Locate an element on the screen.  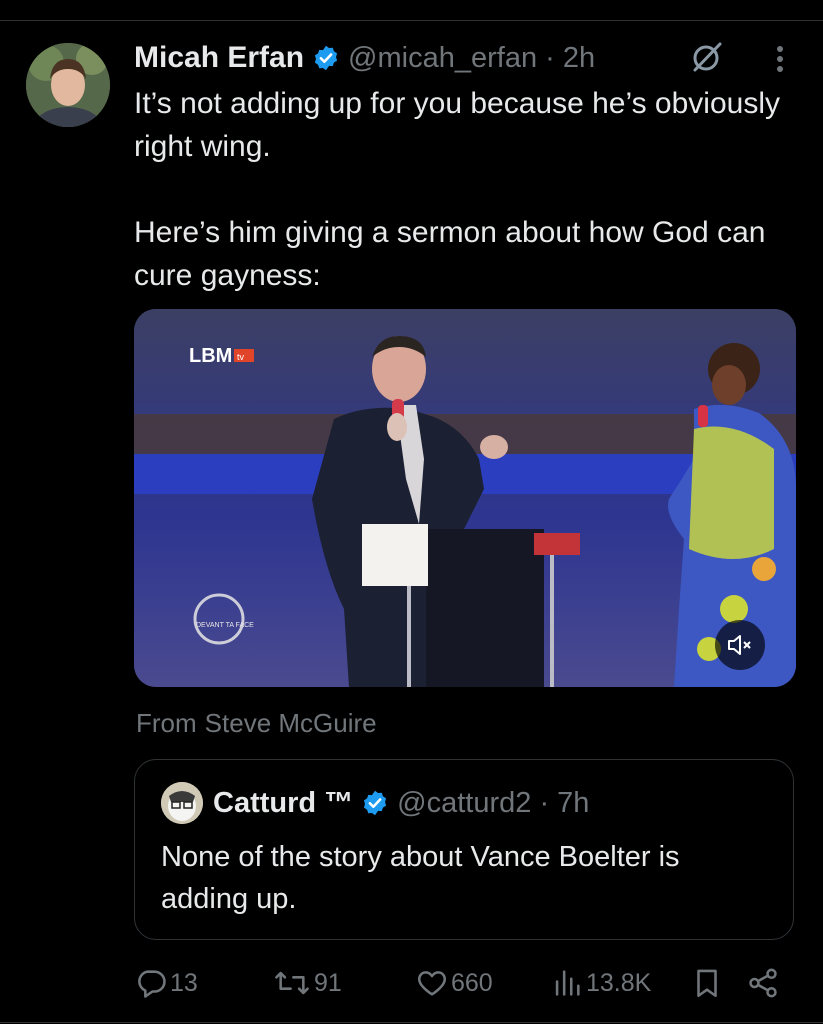
quoted-tweet-header: Catturd ™ @catturd2 · 7h is located at coordinates (375, 803).